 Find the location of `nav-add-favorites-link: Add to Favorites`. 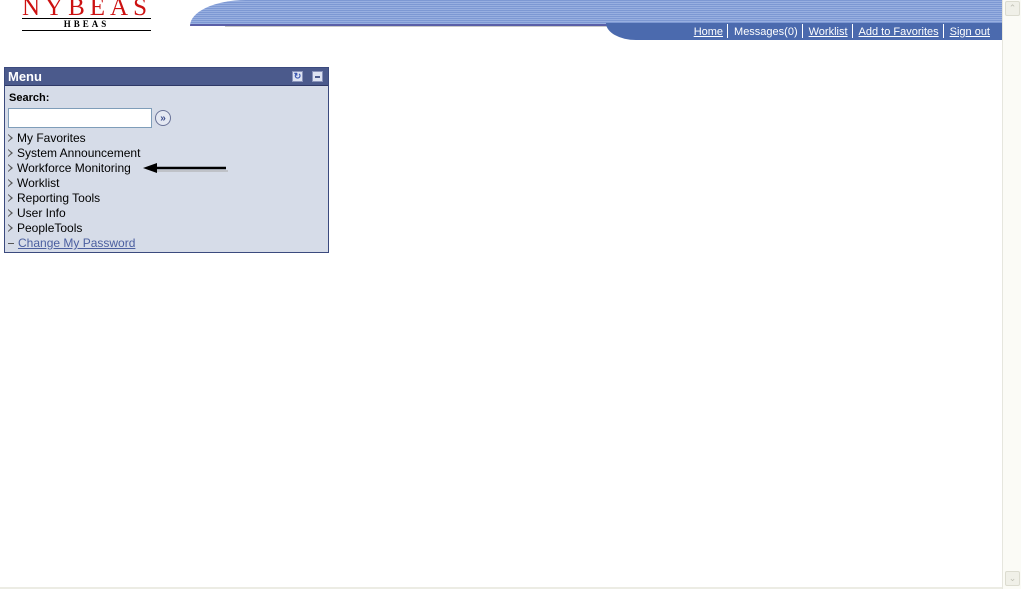

nav-add-favorites-link: Add to Favorites is located at coordinates (898, 32).